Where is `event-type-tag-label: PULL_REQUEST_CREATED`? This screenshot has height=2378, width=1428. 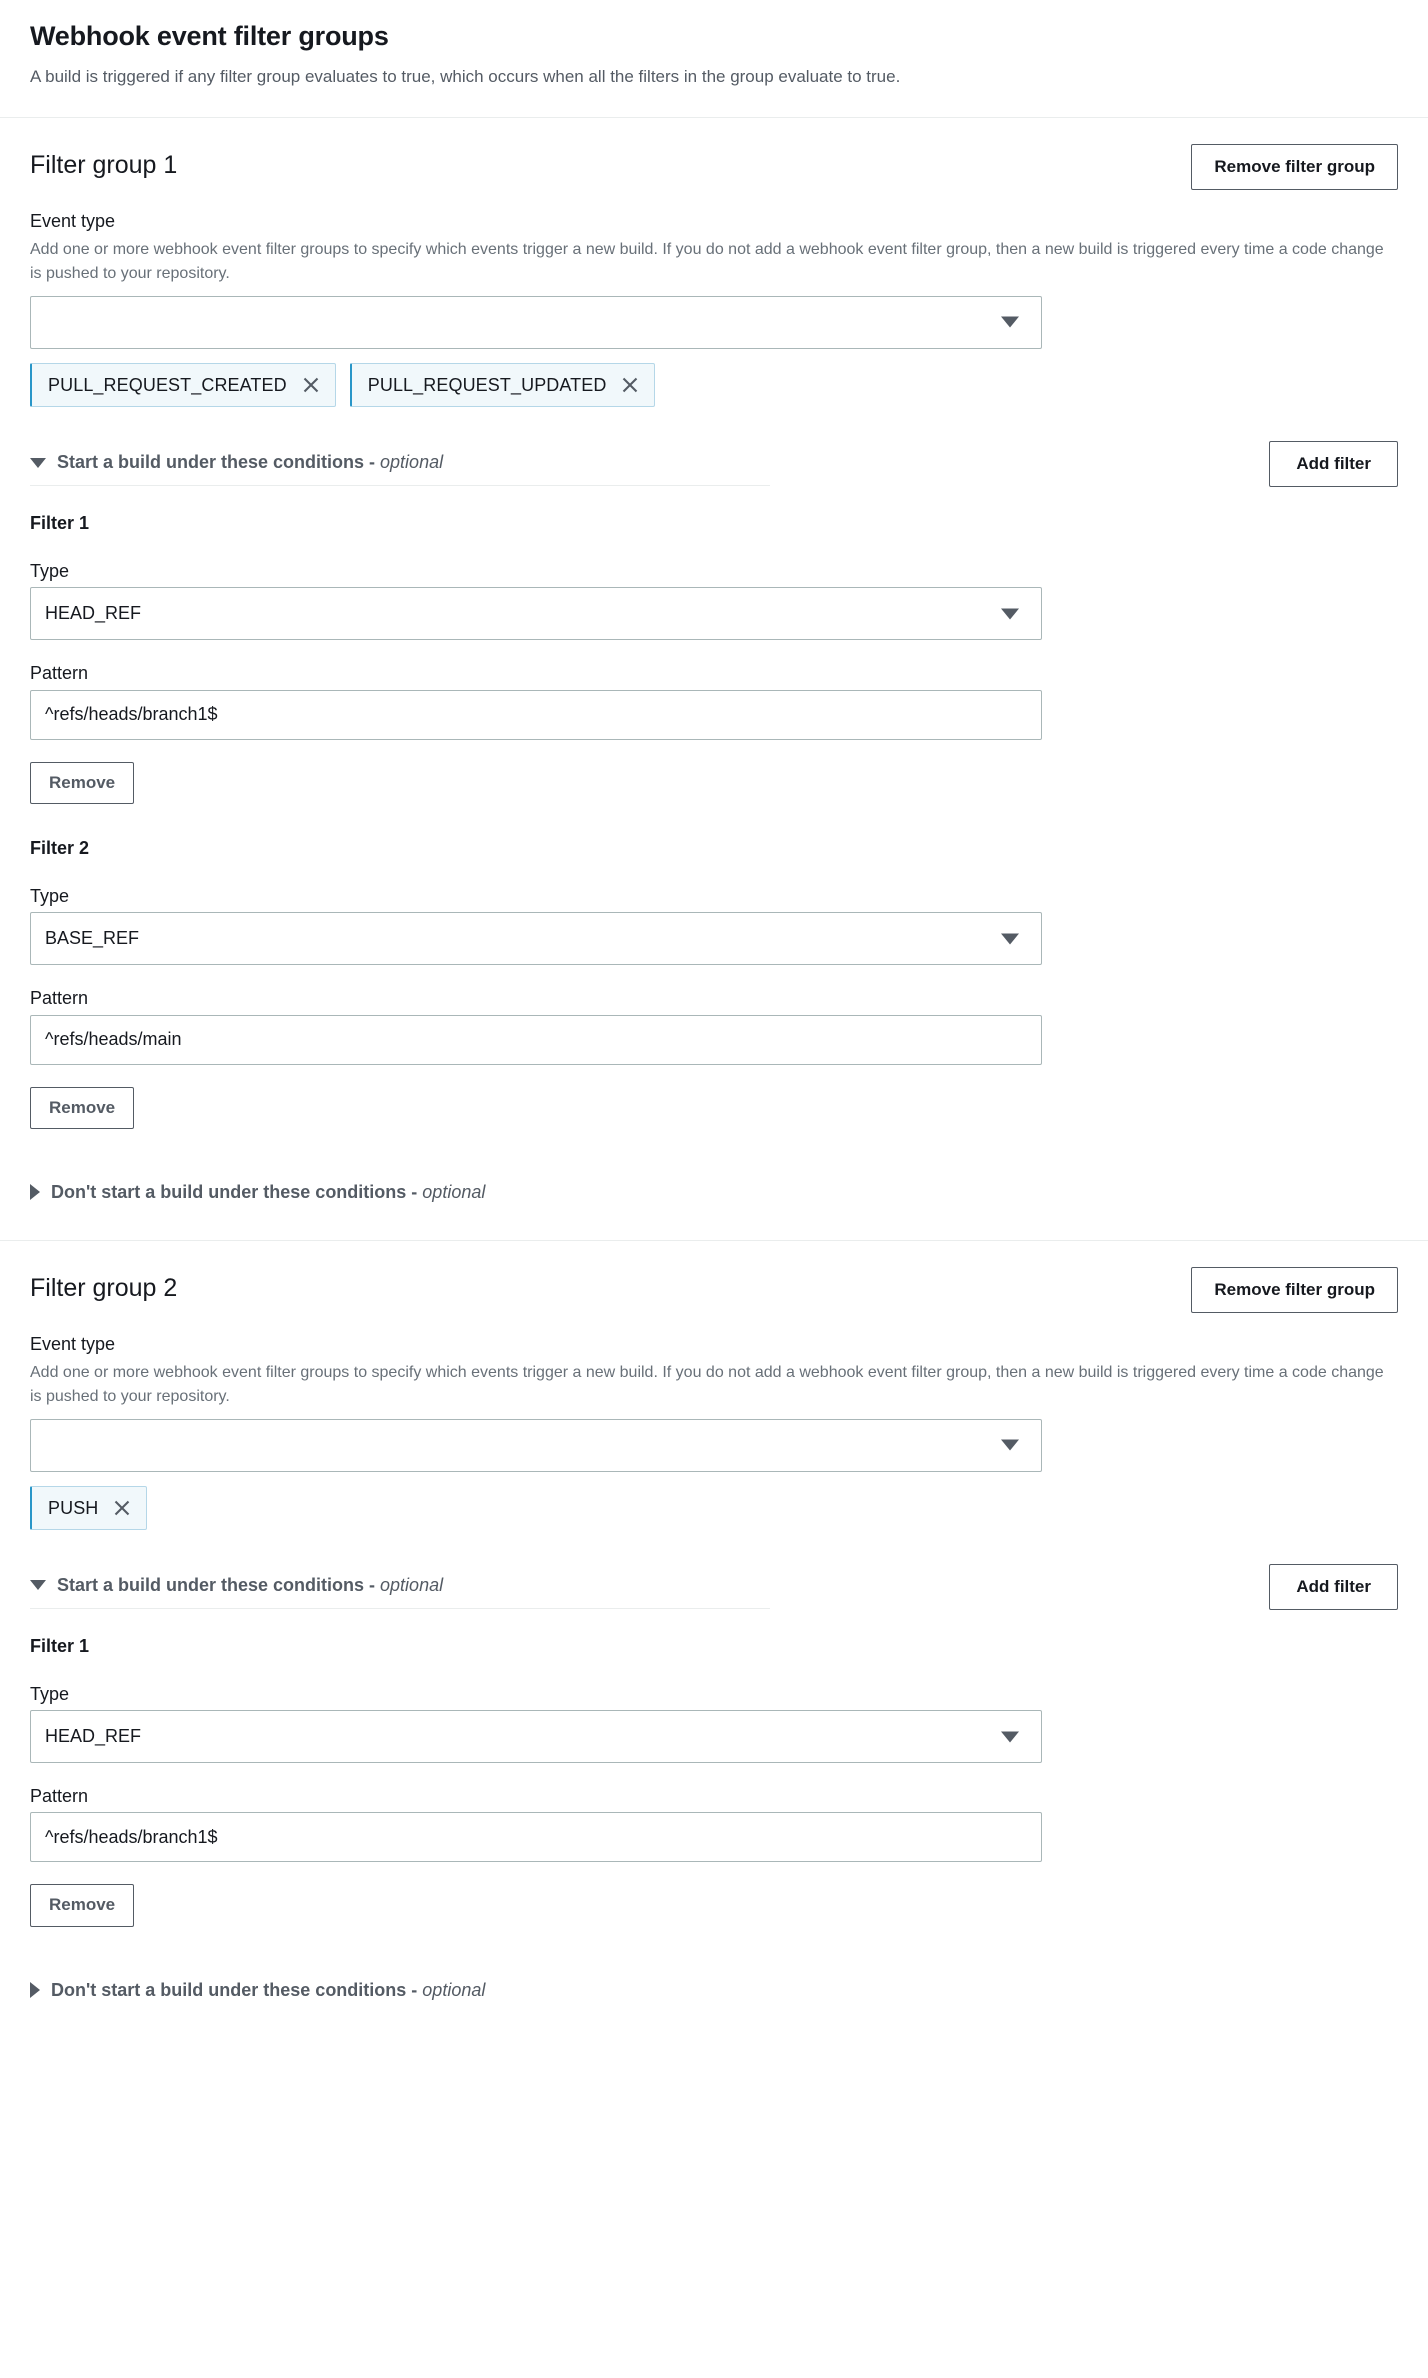
event-type-tag-label: PULL_REQUEST_CREATED is located at coordinates (167, 384).